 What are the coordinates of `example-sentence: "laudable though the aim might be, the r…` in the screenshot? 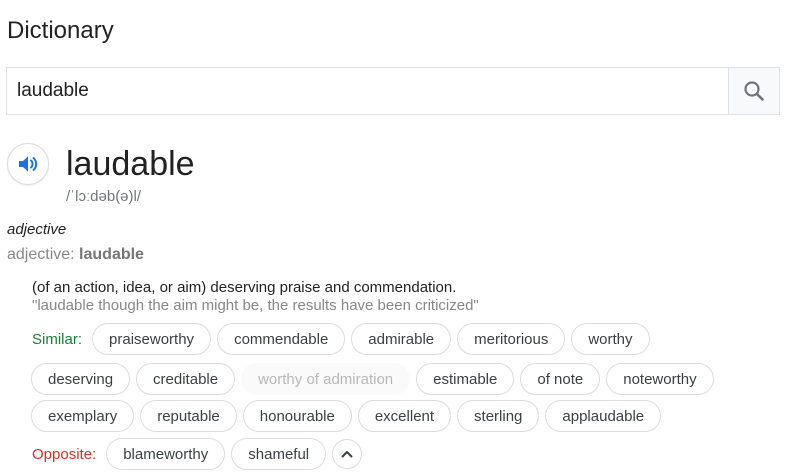 It's located at (255, 305).